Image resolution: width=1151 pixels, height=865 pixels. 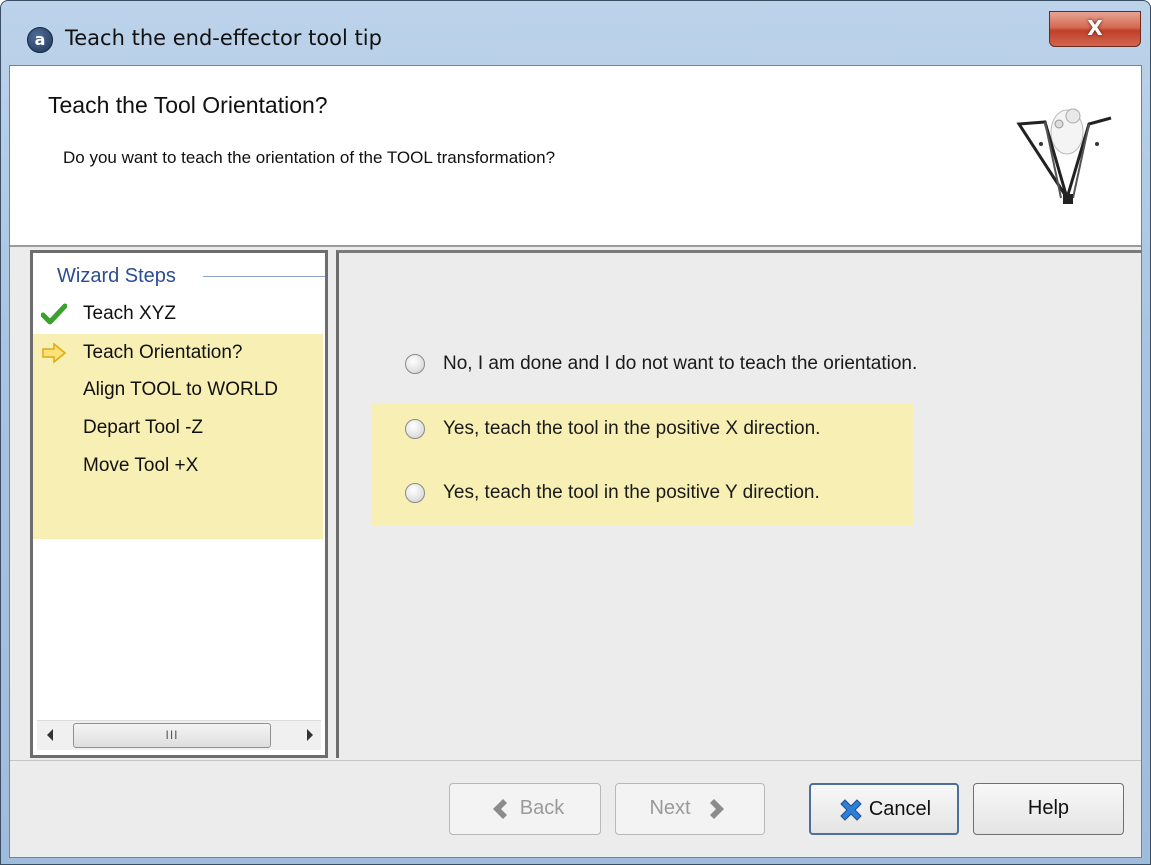 I want to click on checkmark-icon, so click(x=54, y=314).